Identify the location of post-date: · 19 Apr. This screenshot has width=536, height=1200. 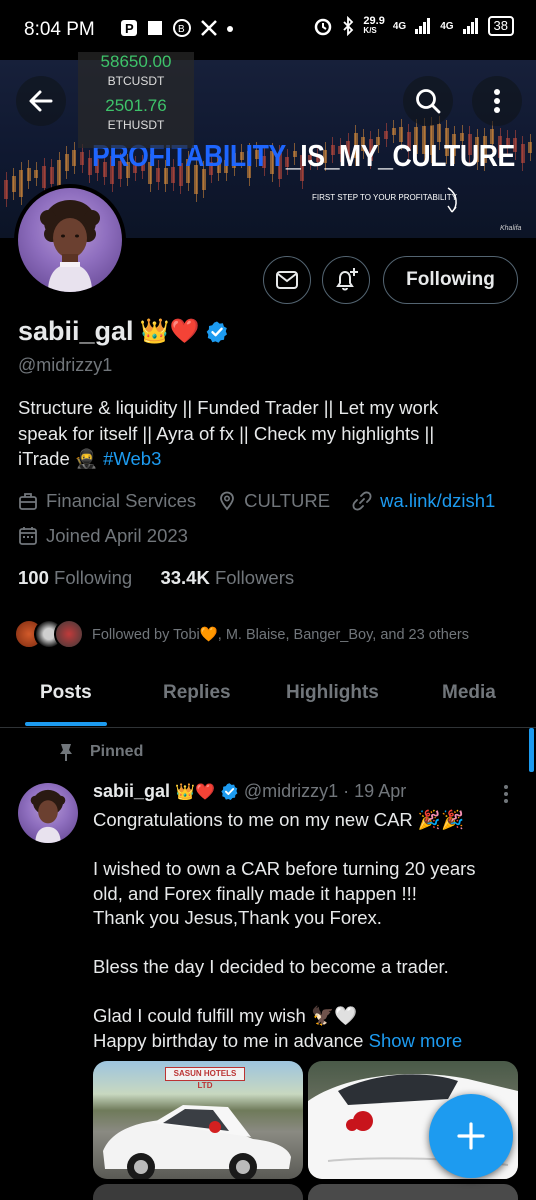
(374, 791).